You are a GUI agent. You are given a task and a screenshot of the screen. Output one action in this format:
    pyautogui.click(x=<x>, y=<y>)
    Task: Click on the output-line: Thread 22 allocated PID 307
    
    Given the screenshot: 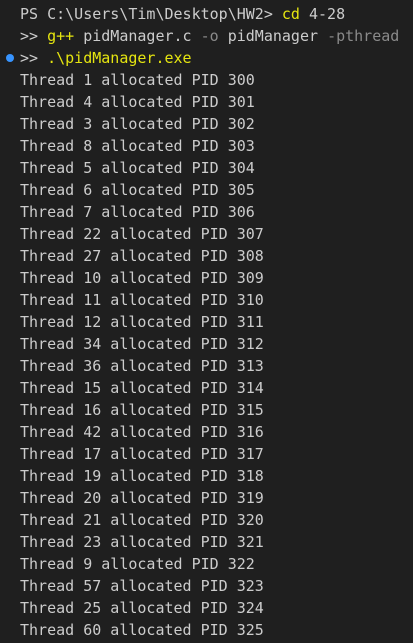 What is the action you would take?
    pyautogui.click(x=142, y=234)
    